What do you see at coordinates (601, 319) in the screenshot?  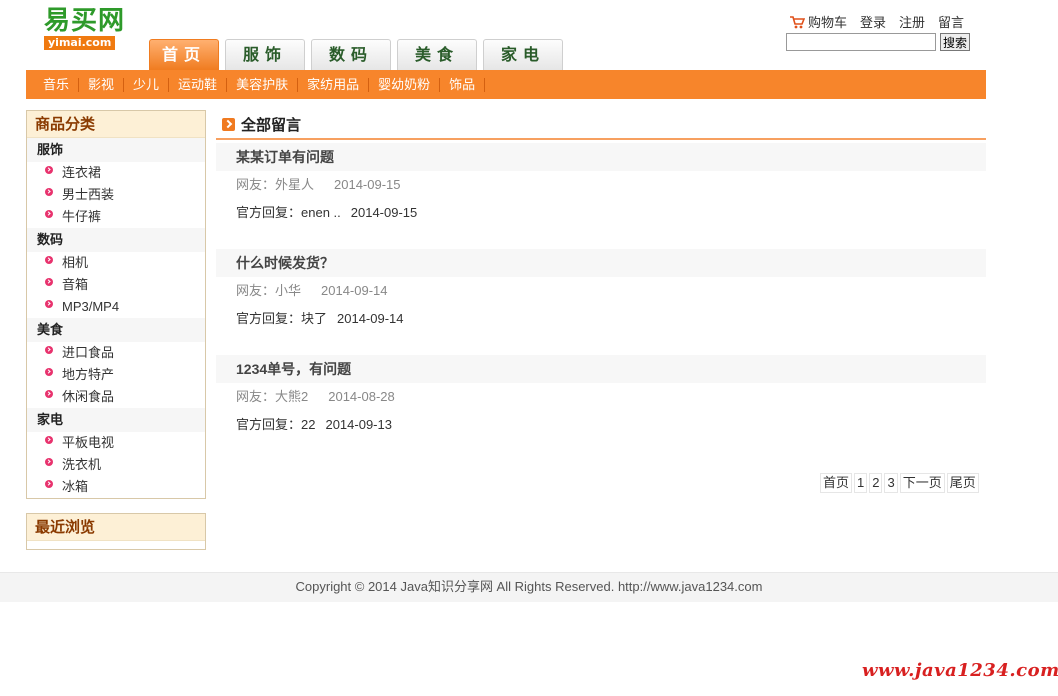 I see `message-reply-line: 官方回复：块了 2014-09-14` at bounding box center [601, 319].